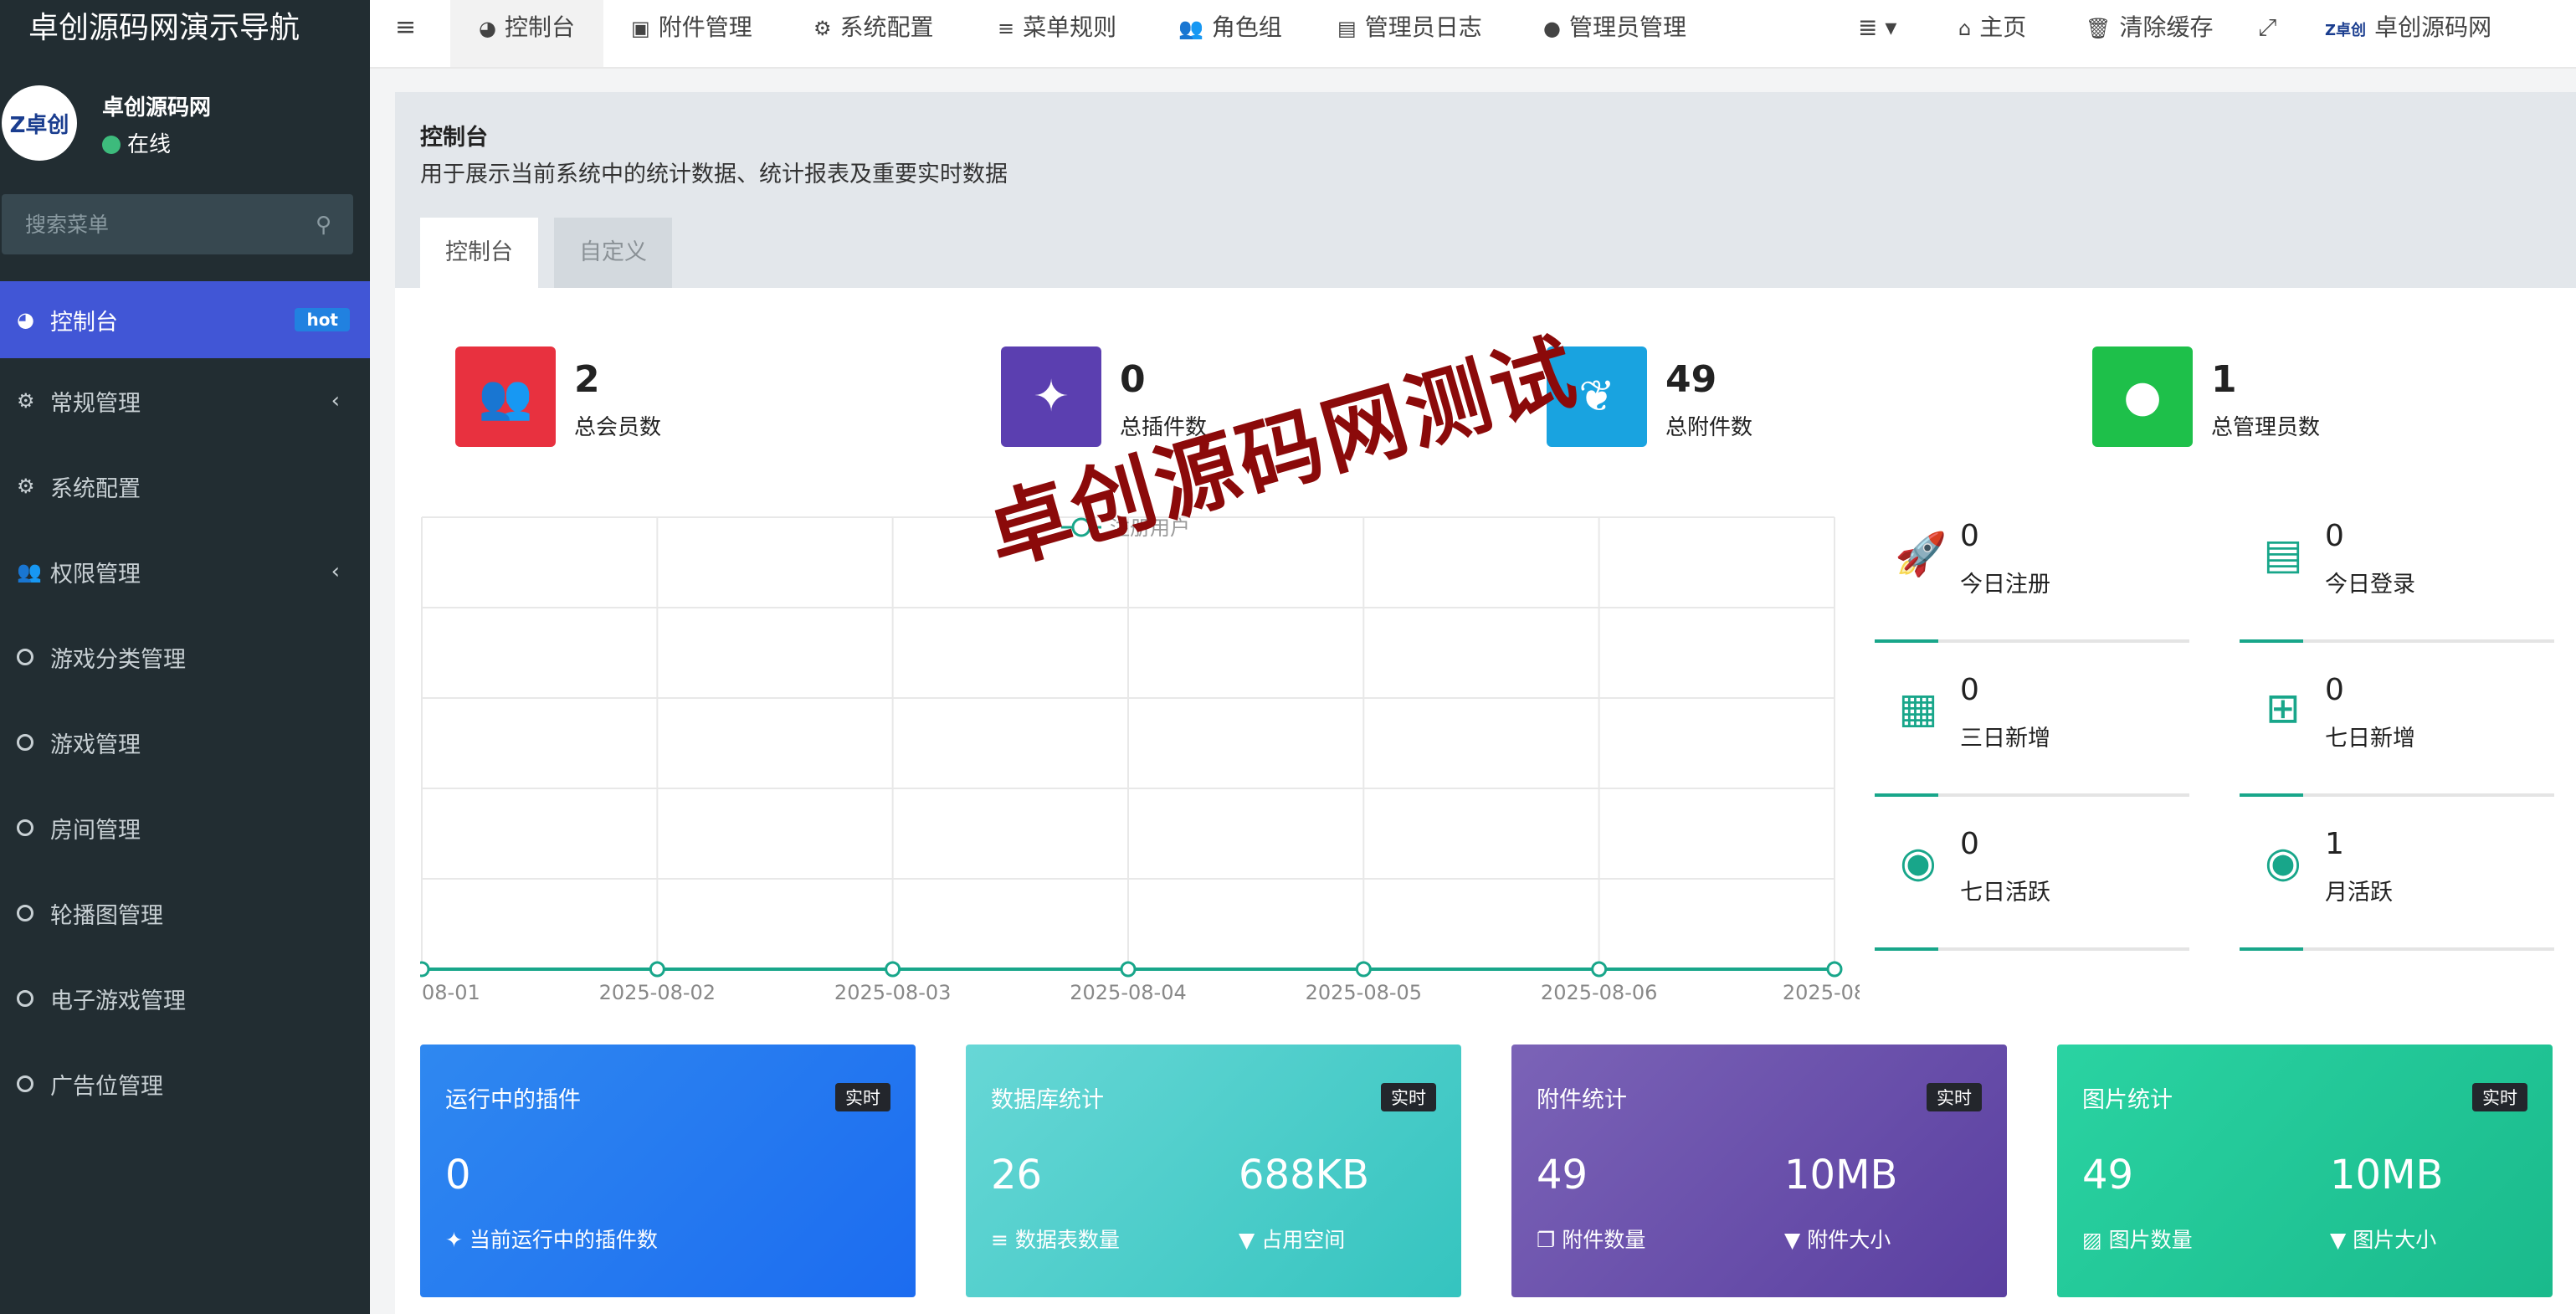 The height and width of the screenshot is (1314, 2576). I want to click on sidebar-item-dashboard: ◕ 控制台 hot, so click(185, 319).